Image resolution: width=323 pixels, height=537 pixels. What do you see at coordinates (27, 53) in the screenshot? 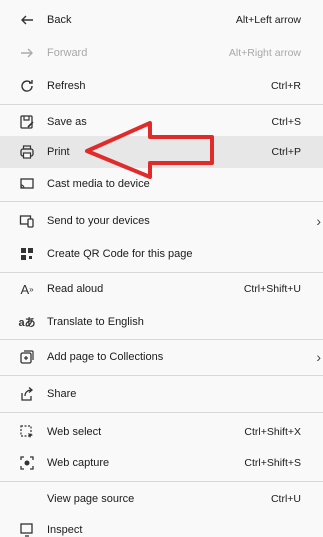
I see `forward-arrow-icon` at bounding box center [27, 53].